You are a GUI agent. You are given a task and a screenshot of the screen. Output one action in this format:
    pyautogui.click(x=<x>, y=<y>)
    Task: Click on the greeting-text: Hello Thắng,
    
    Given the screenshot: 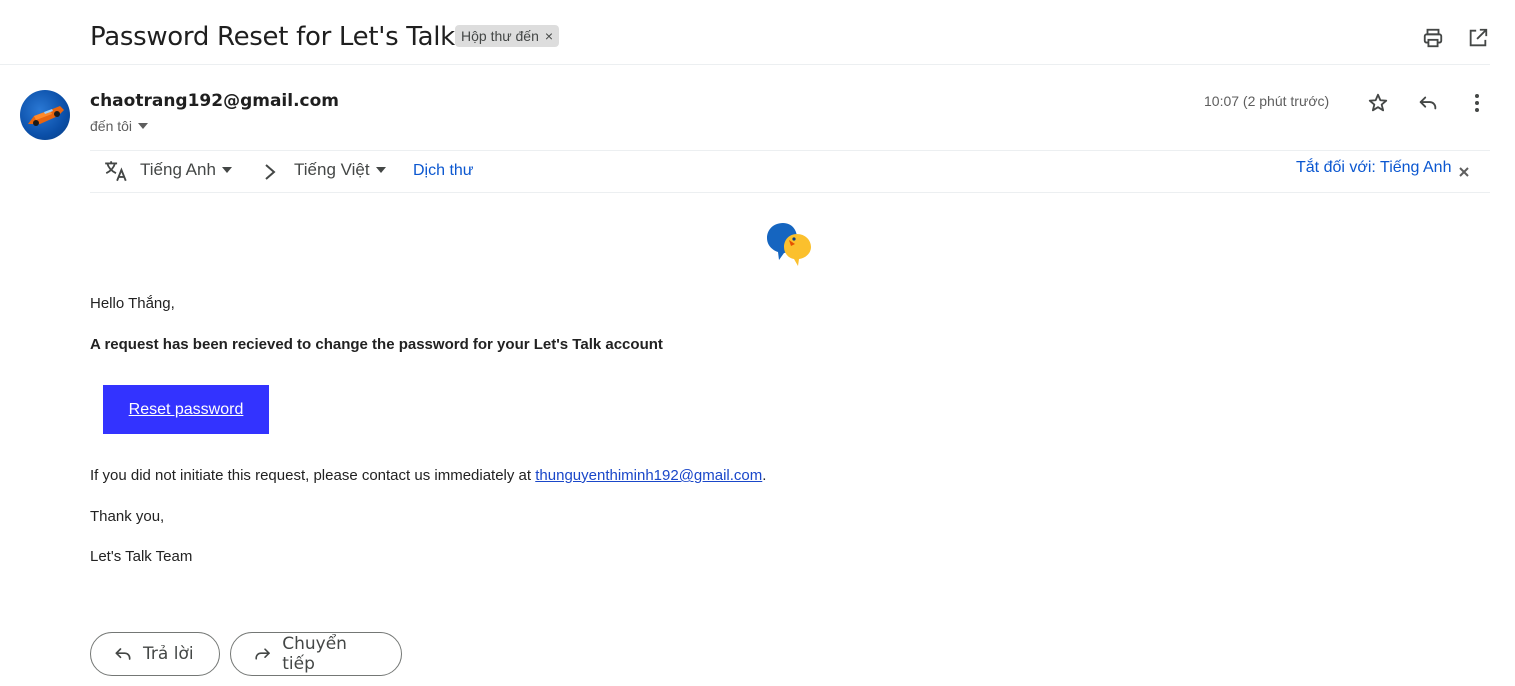 What is the action you would take?
    pyautogui.click(x=132, y=303)
    